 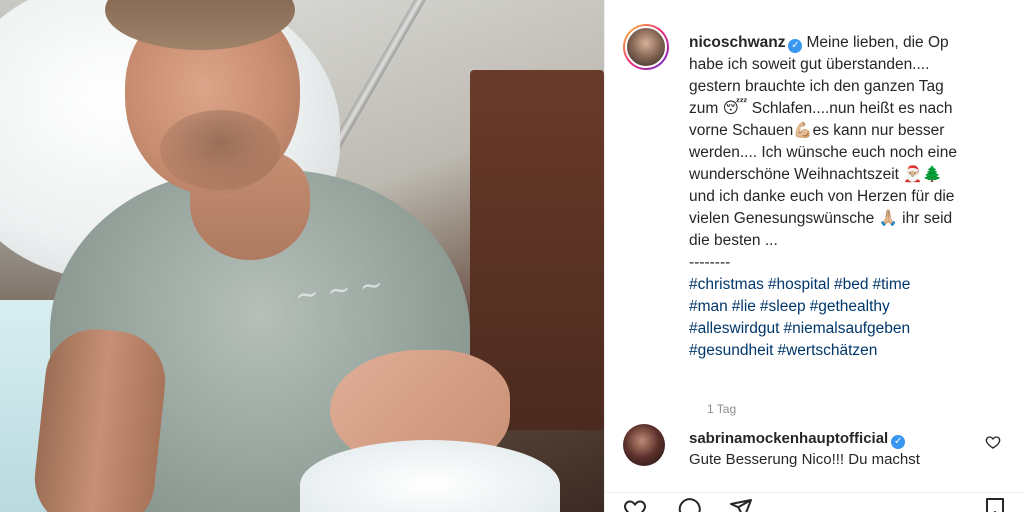 I want to click on comment-icon, so click(x=689, y=504).